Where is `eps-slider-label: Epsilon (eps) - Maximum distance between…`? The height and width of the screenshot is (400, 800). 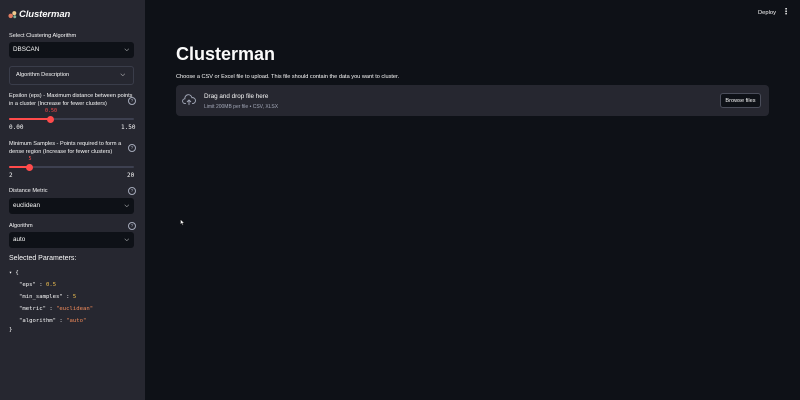 eps-slider-label: Epsilon (eps) - Maximum distance between… is located at coordinates (70, 100).